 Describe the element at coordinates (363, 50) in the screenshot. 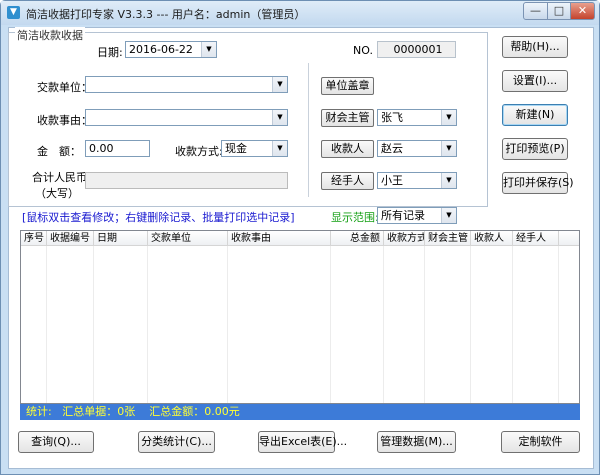

I see `no-label: NO.` at that location.